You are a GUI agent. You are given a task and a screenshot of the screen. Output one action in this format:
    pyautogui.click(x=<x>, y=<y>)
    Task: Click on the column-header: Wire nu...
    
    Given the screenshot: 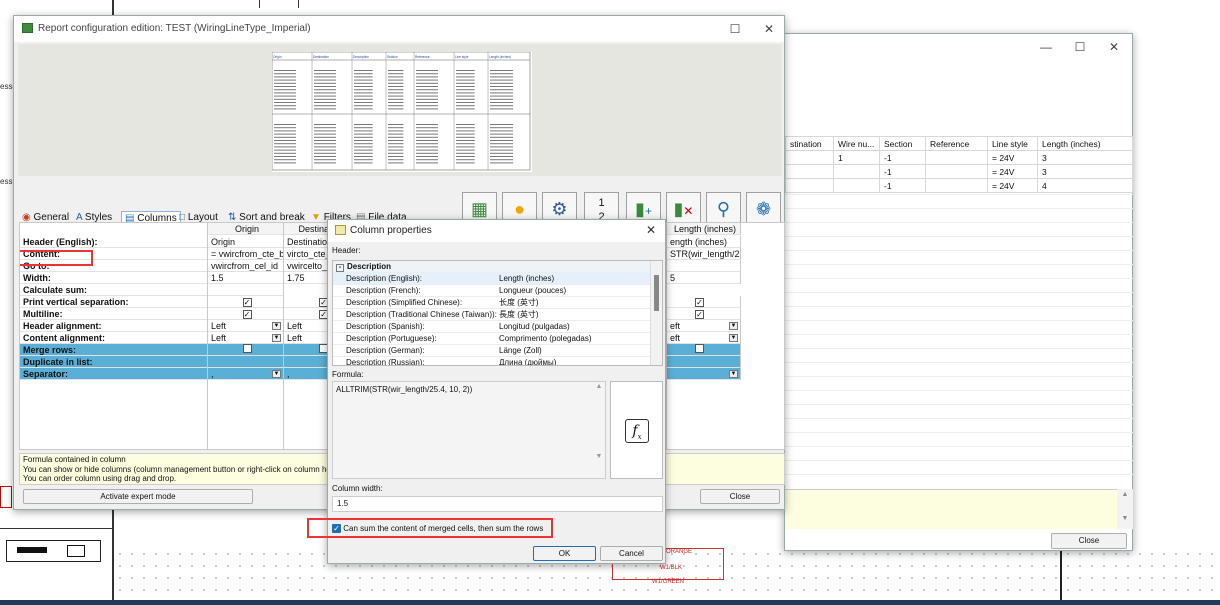 What is the action you would take?
    pyautogui.click(x=856, y=143)
    